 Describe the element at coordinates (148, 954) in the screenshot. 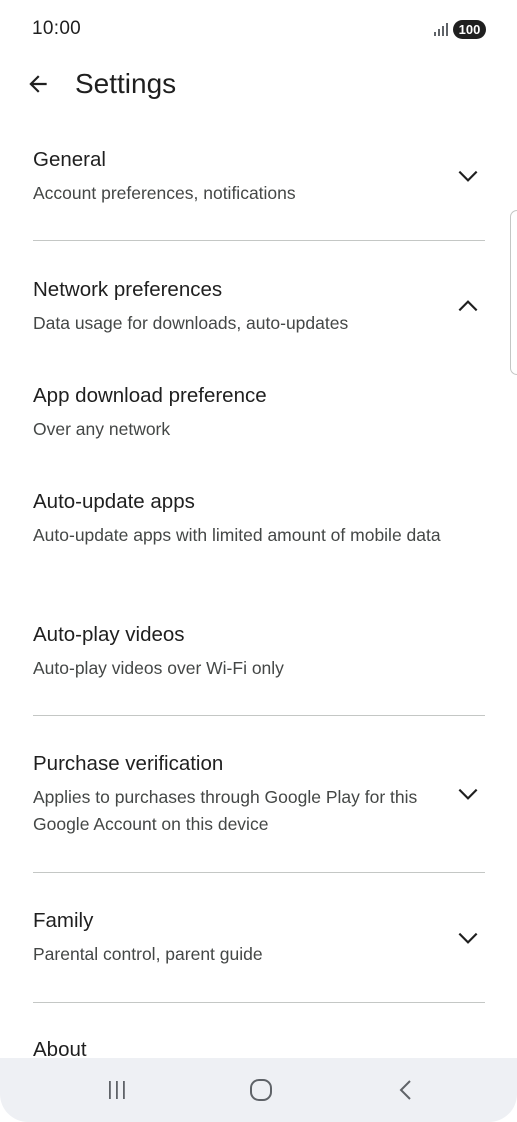

I see `setting-family-subtitle: Parental control, parent guide` at that location.